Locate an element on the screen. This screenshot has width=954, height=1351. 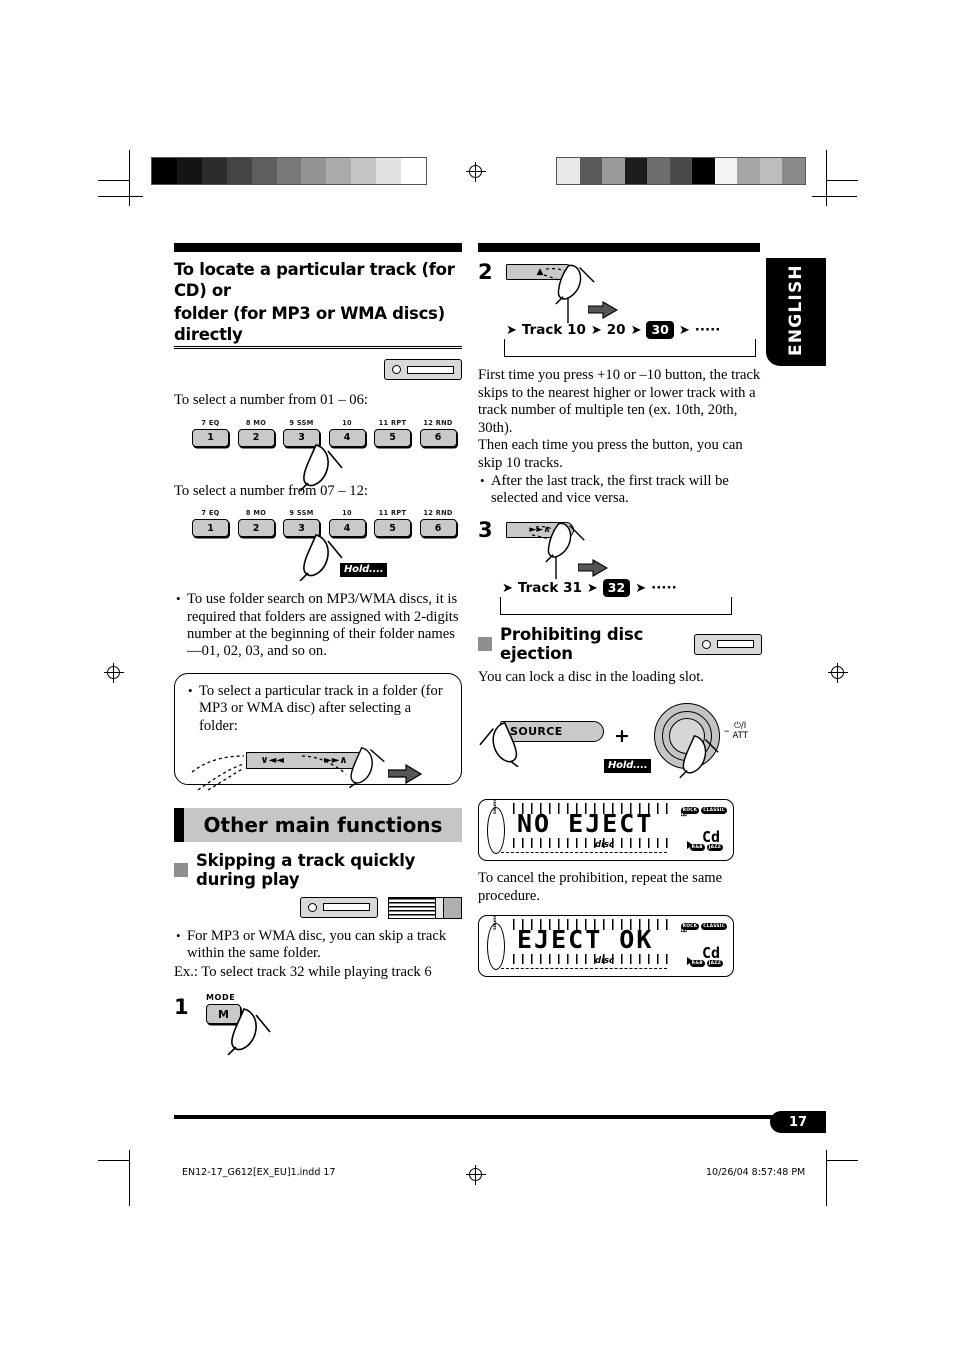
lcd-tag-classic-1: CLASSIC is located at coordinates (714, 810).